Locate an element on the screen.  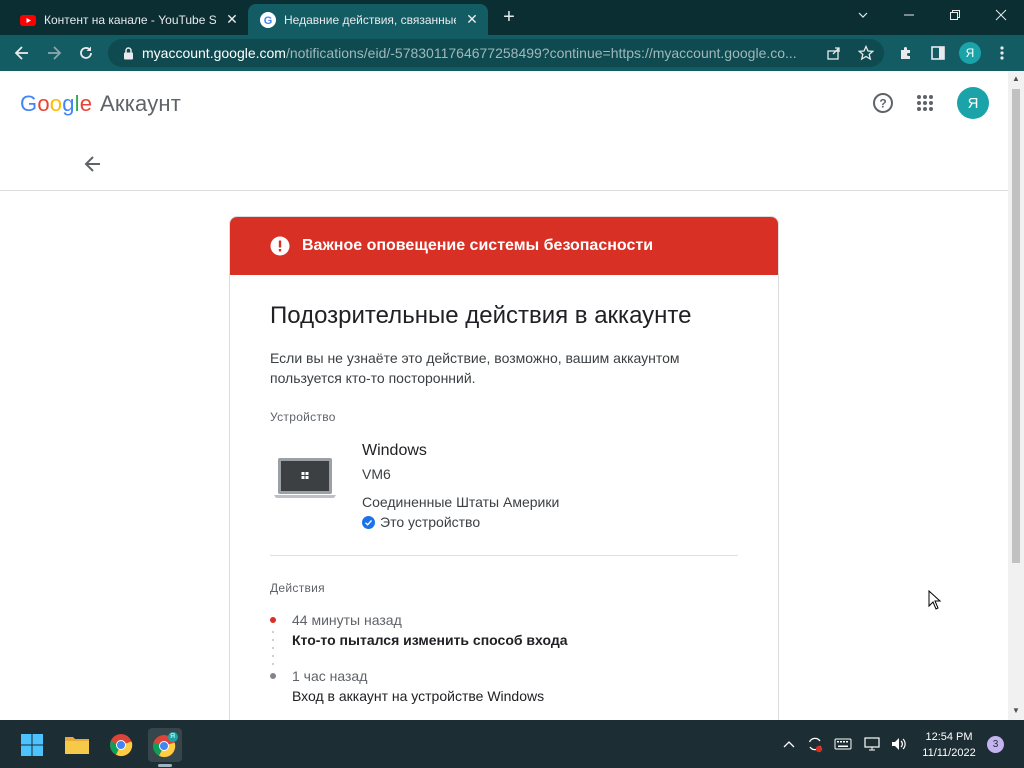
forward-icon is located at coordinates (54, 53).